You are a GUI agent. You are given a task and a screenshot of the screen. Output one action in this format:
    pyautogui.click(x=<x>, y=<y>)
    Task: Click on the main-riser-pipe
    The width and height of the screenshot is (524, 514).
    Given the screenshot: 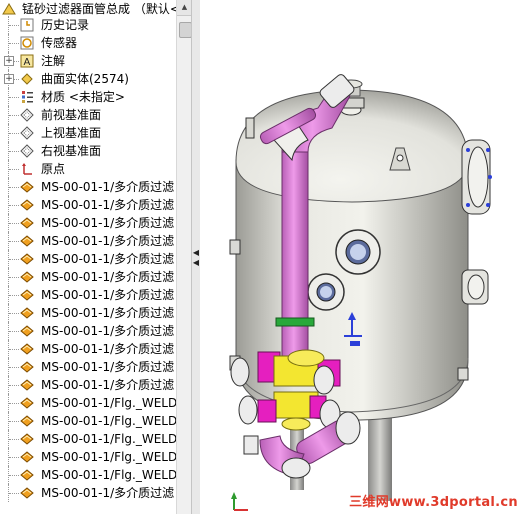 What is the action you would take?
    pyautogui.click(x=295, y=265)
    